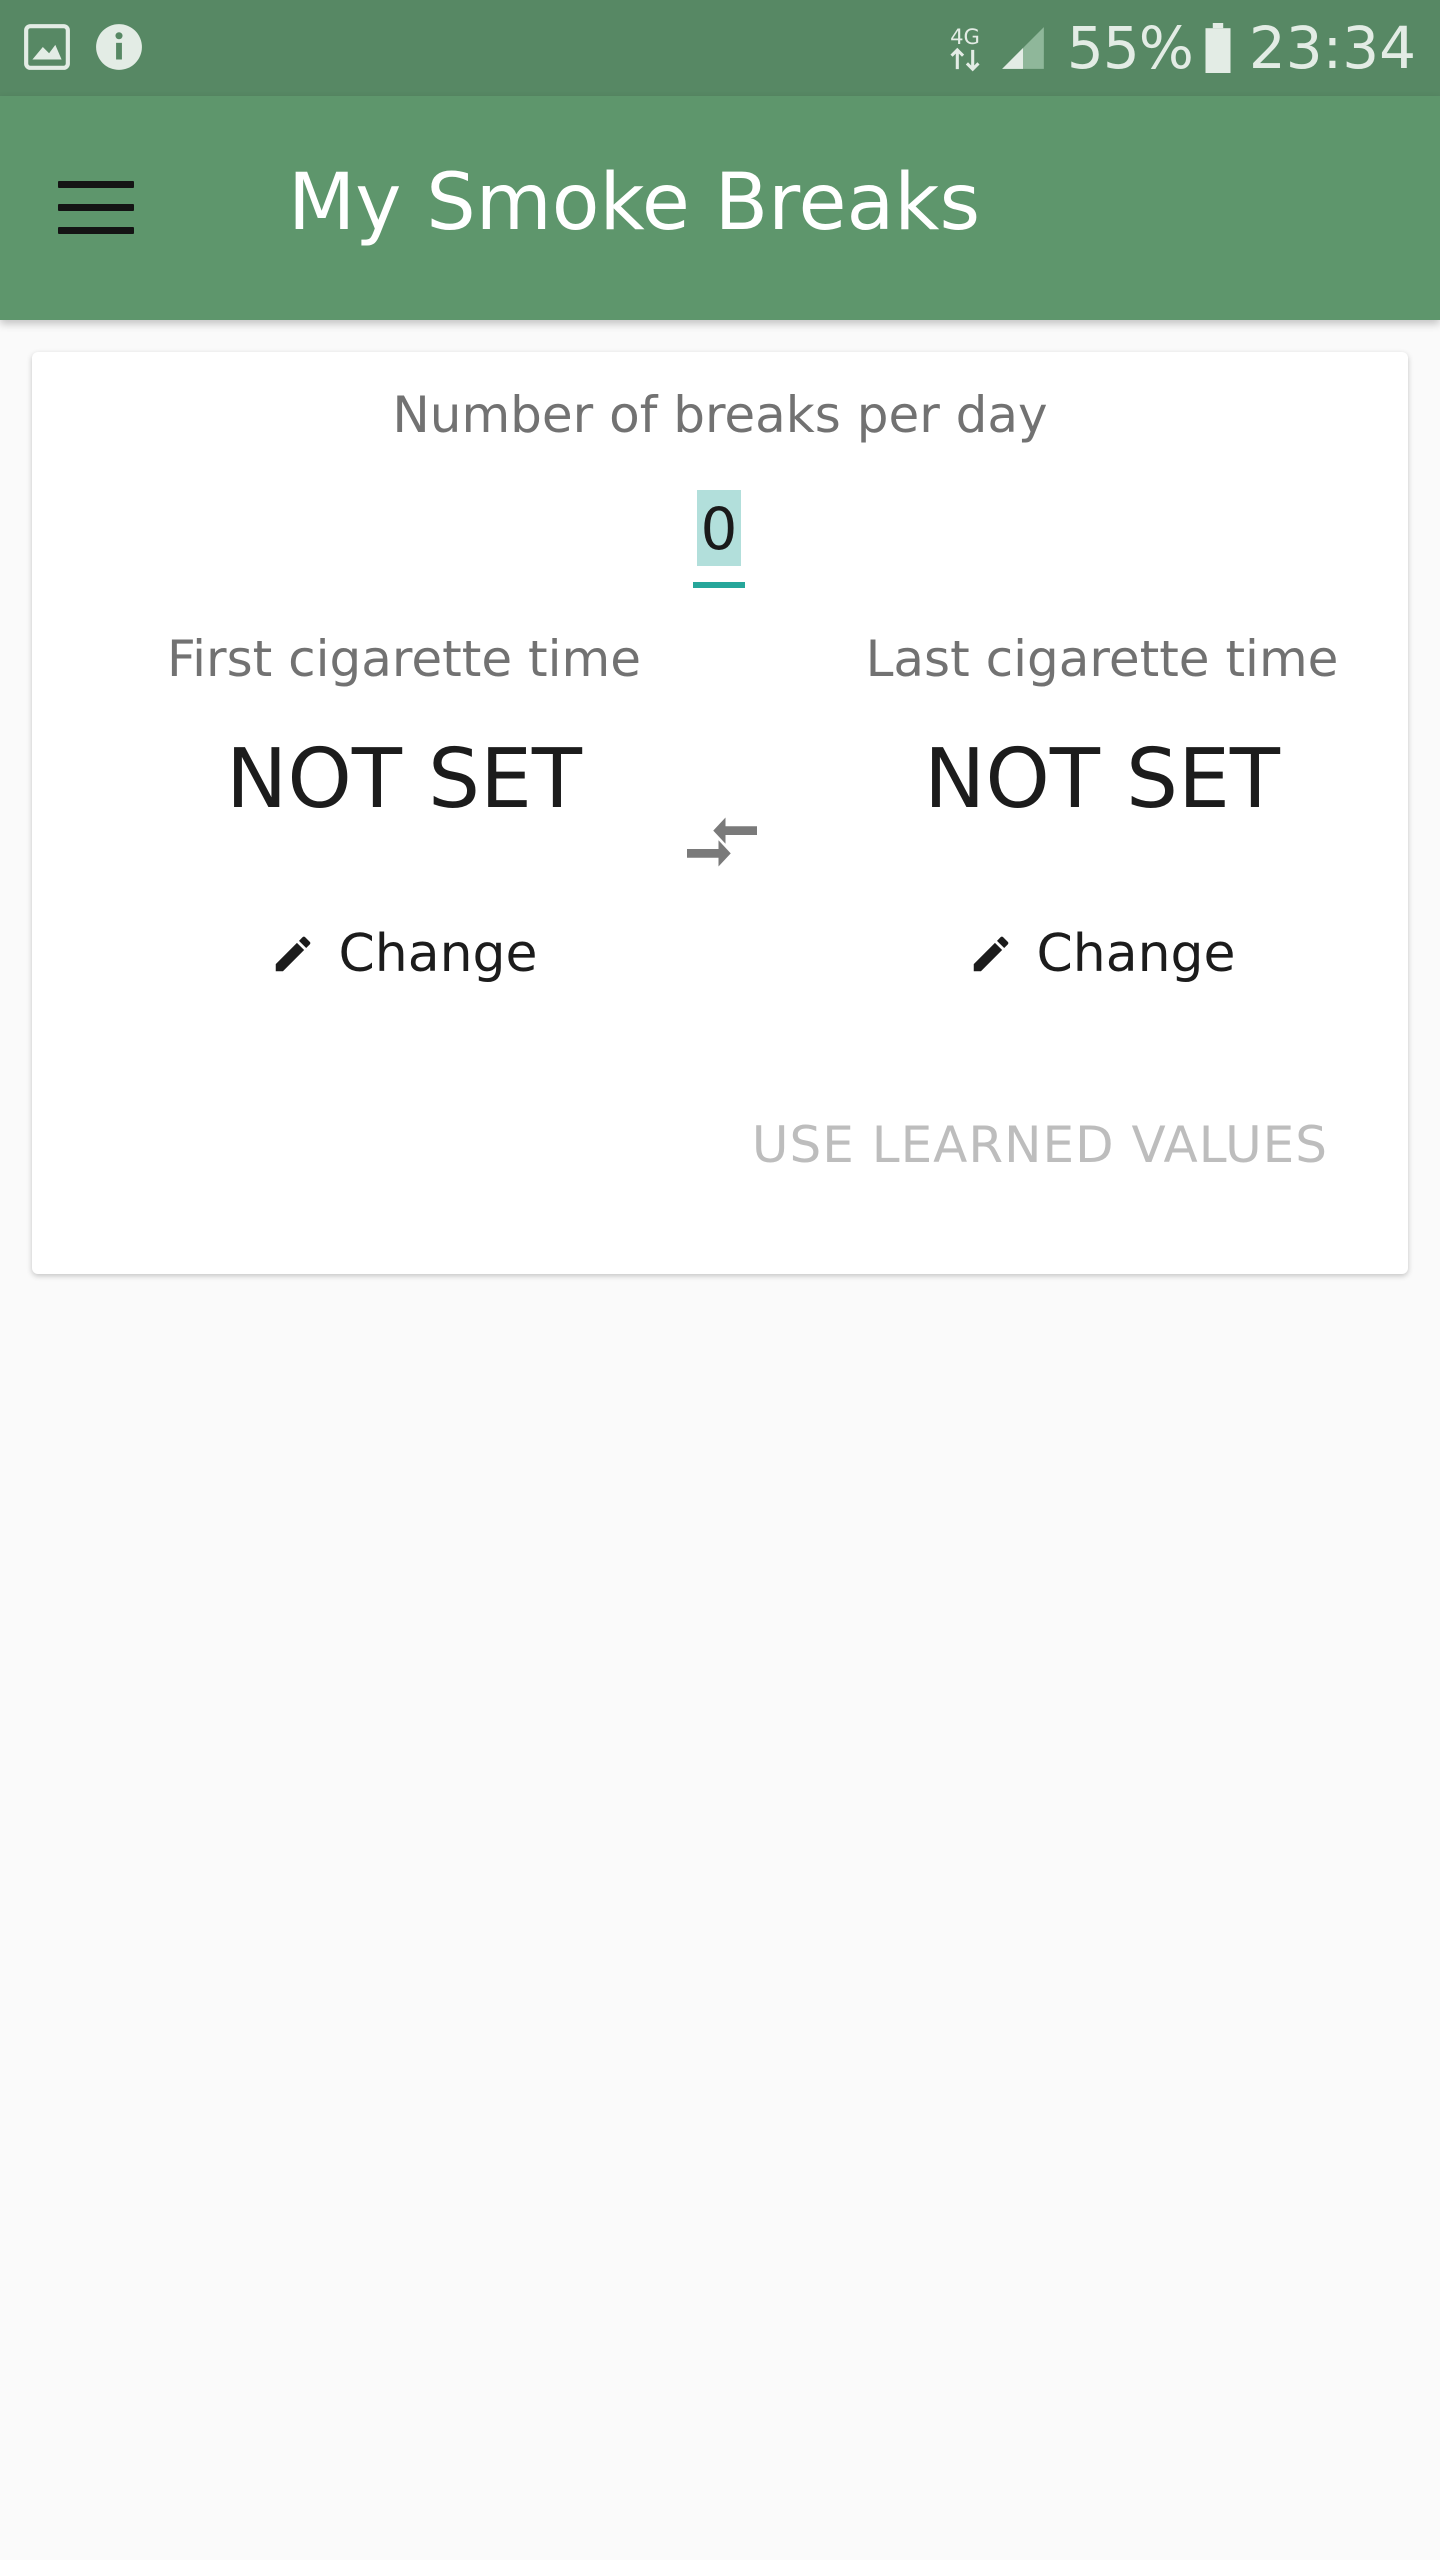 The image size is (1440, 2560). What do you see at coordinates (94, 47) in the screenshot?
I see `status-bar-notifications` at bounding box center [94, 47].